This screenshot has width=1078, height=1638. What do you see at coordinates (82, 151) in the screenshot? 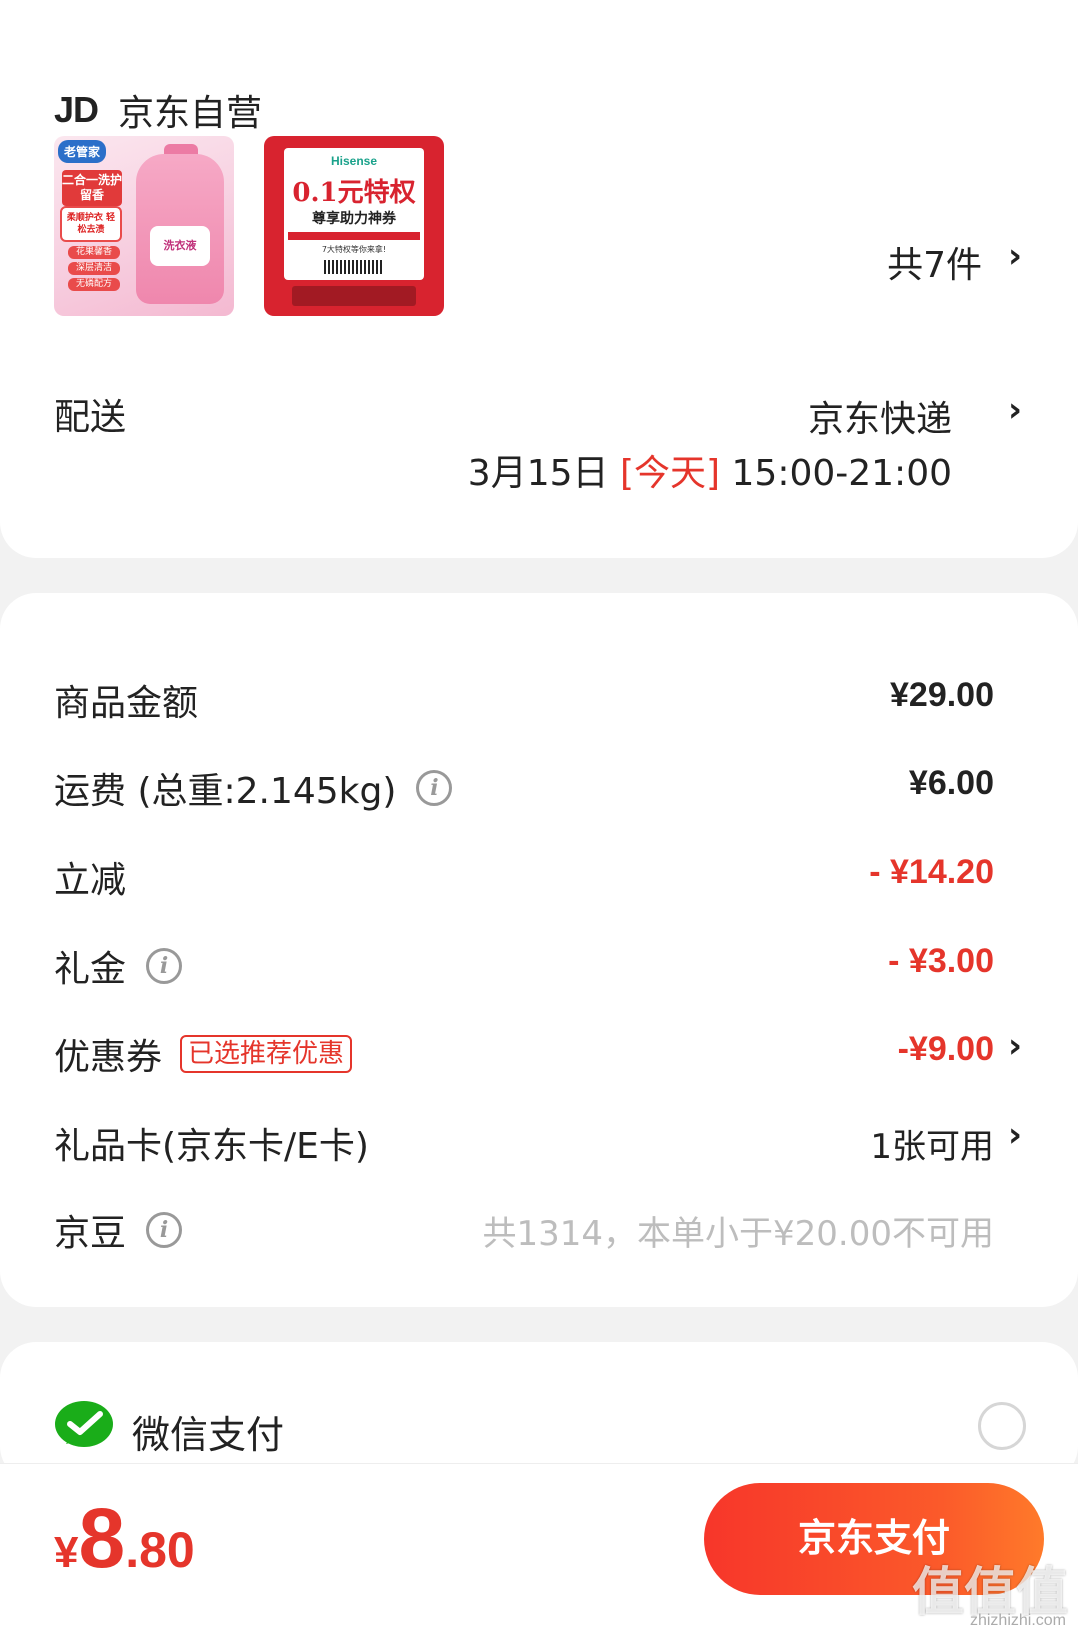
I see `product-brand-logo: 老管家` at bounding box center [82, 151].